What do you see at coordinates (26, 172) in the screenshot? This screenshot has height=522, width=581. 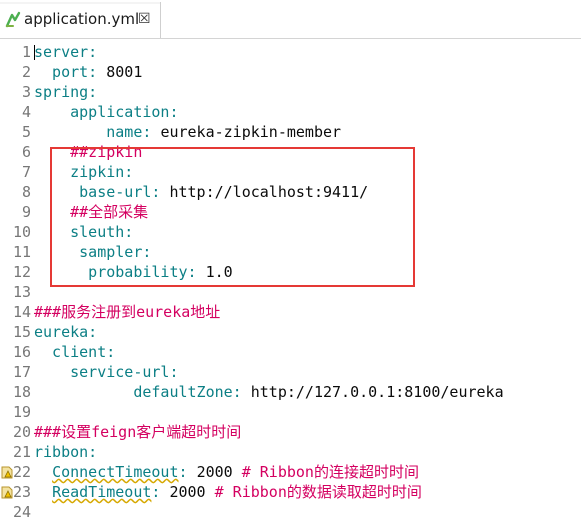 I see `line-number: 7` at bounding box center [26, 172].